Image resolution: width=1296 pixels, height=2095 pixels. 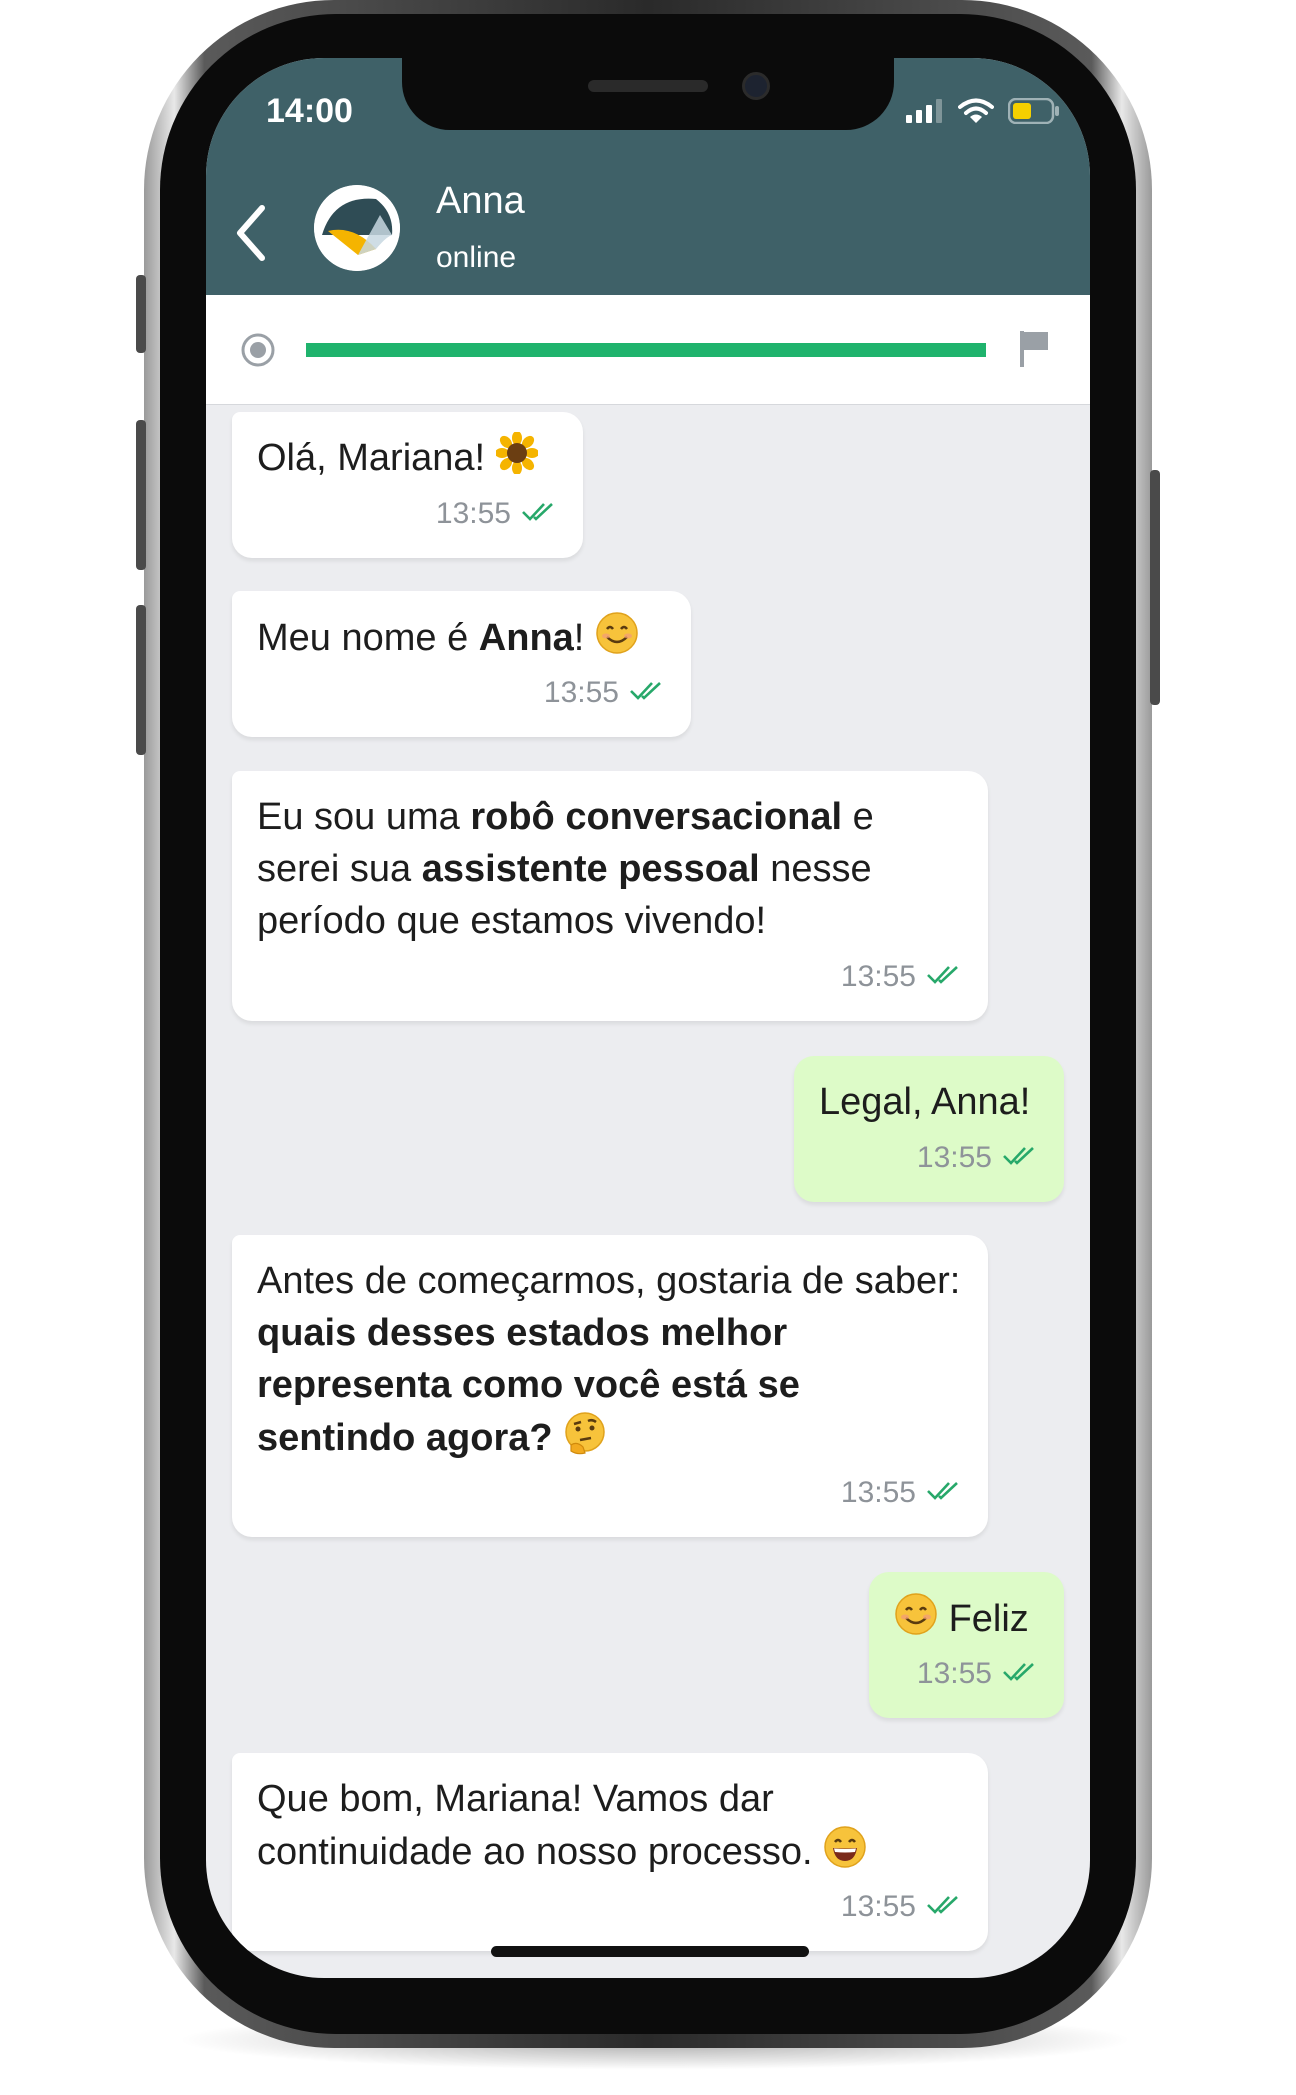 What do you see at coordinates (407, 450) in the screenshot?
I see `message-text: Olá, Mariana!` at bounding box center [407, 450].